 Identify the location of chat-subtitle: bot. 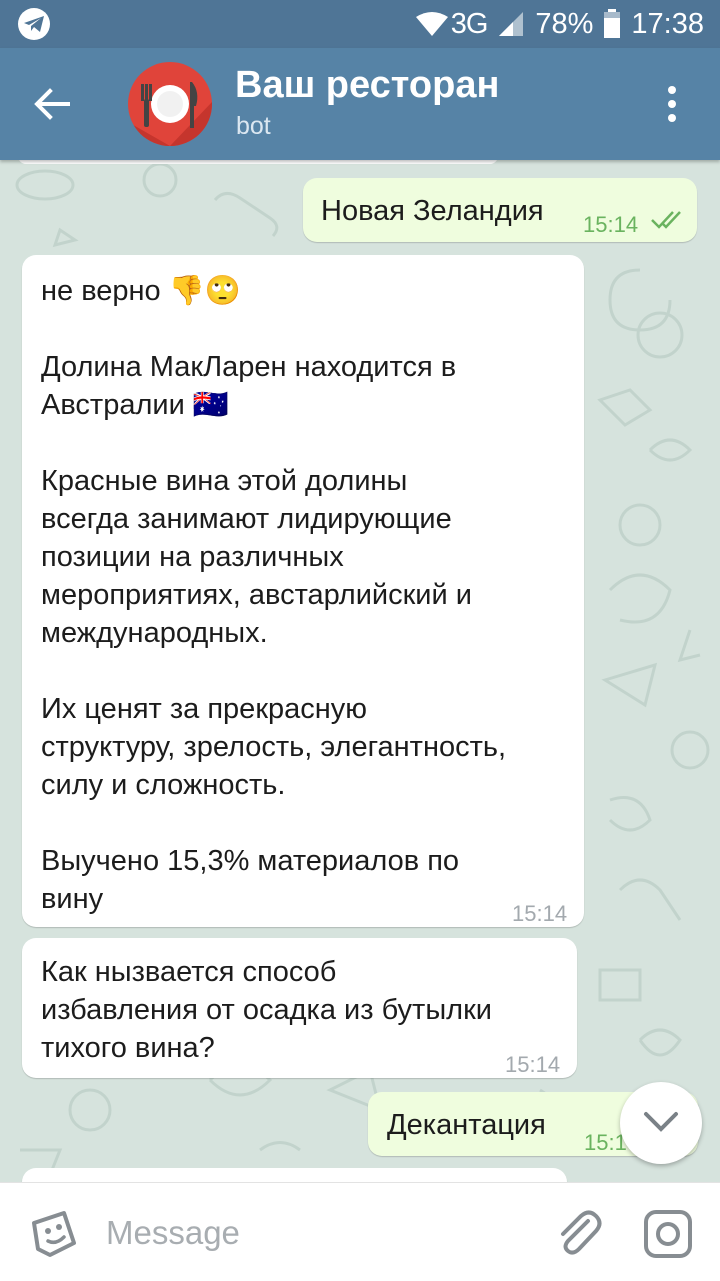
(253, 126).